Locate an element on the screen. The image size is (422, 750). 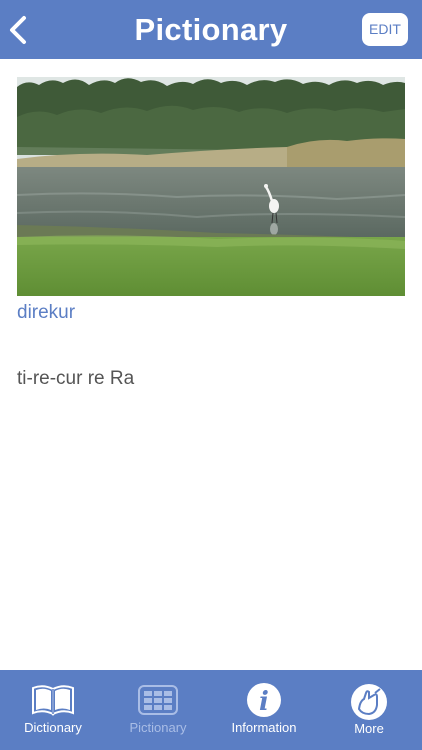
tab-information: i Information is located at coordinates (264, 710).